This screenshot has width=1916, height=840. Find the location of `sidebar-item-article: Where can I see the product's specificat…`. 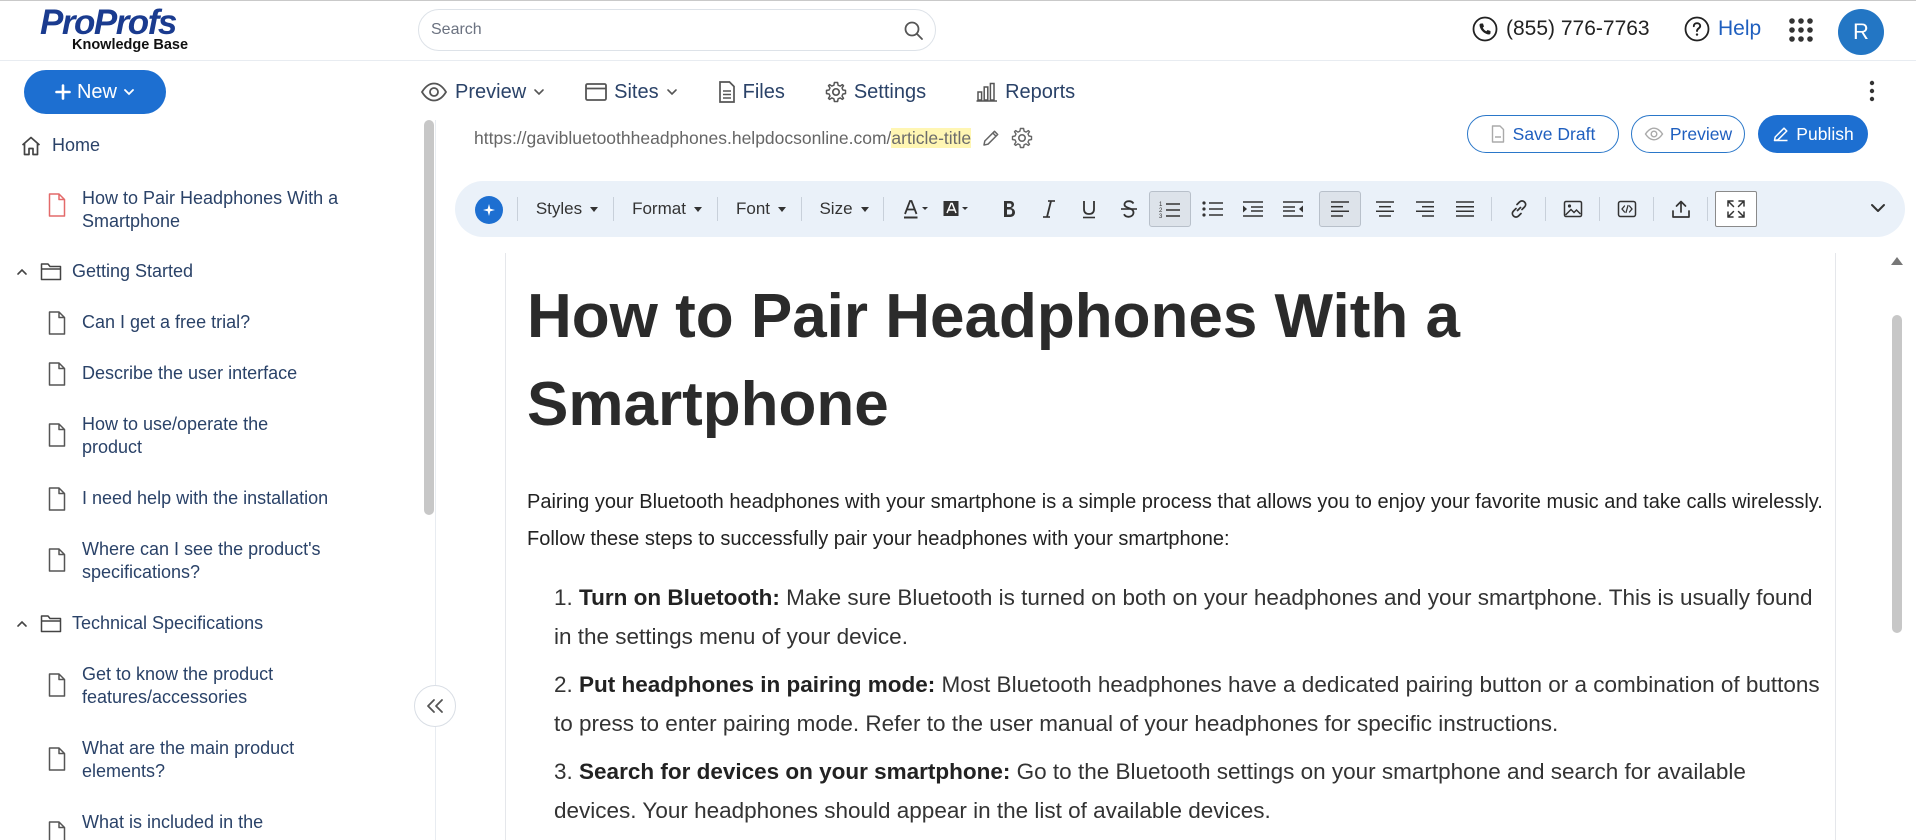

sidebar-item-article: Where can I see the product's specificat… is located at coordinates (208, 561).